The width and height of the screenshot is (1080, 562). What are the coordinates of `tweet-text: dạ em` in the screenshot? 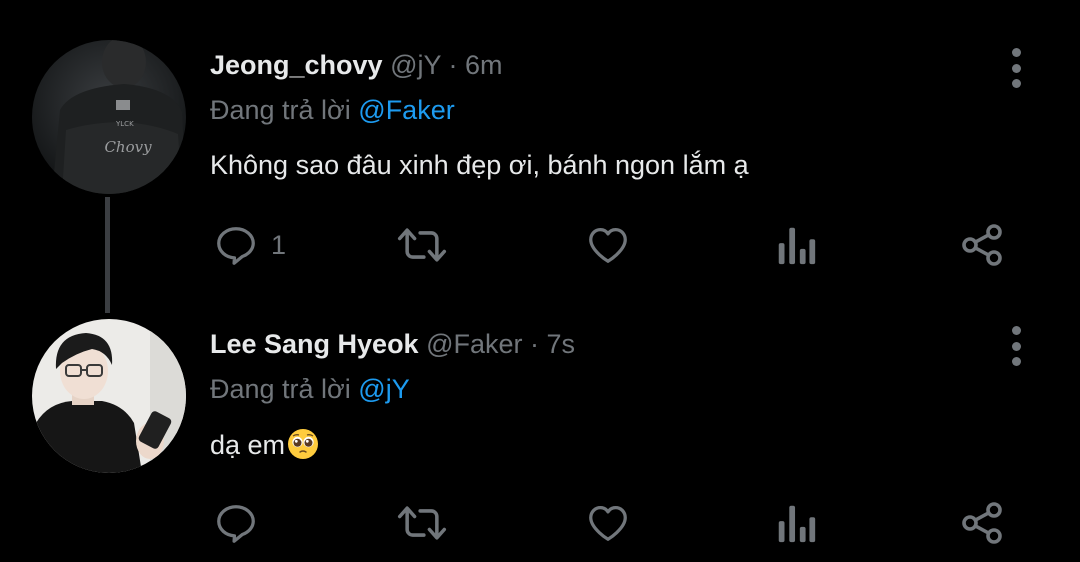 It's located at (264, 444).